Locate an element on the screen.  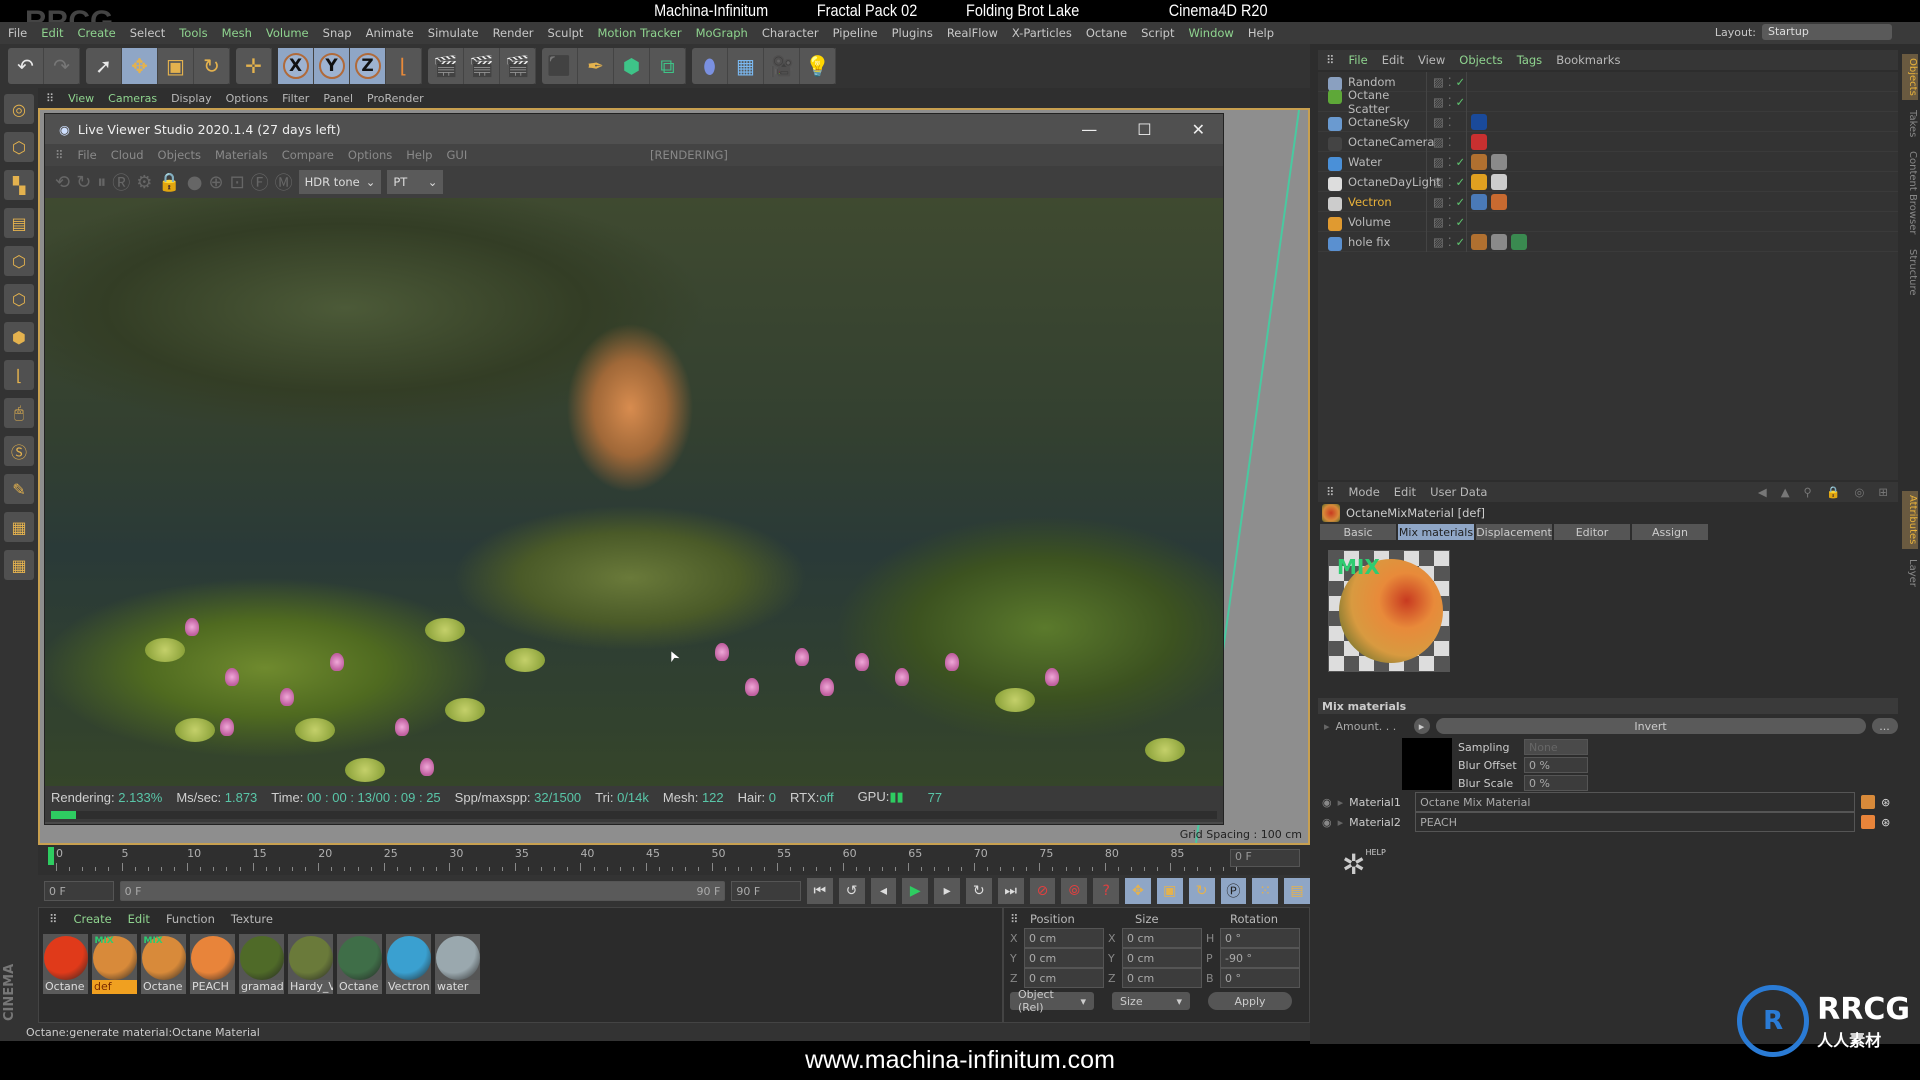
timeline-playhead is located at coordinates (51, 856).